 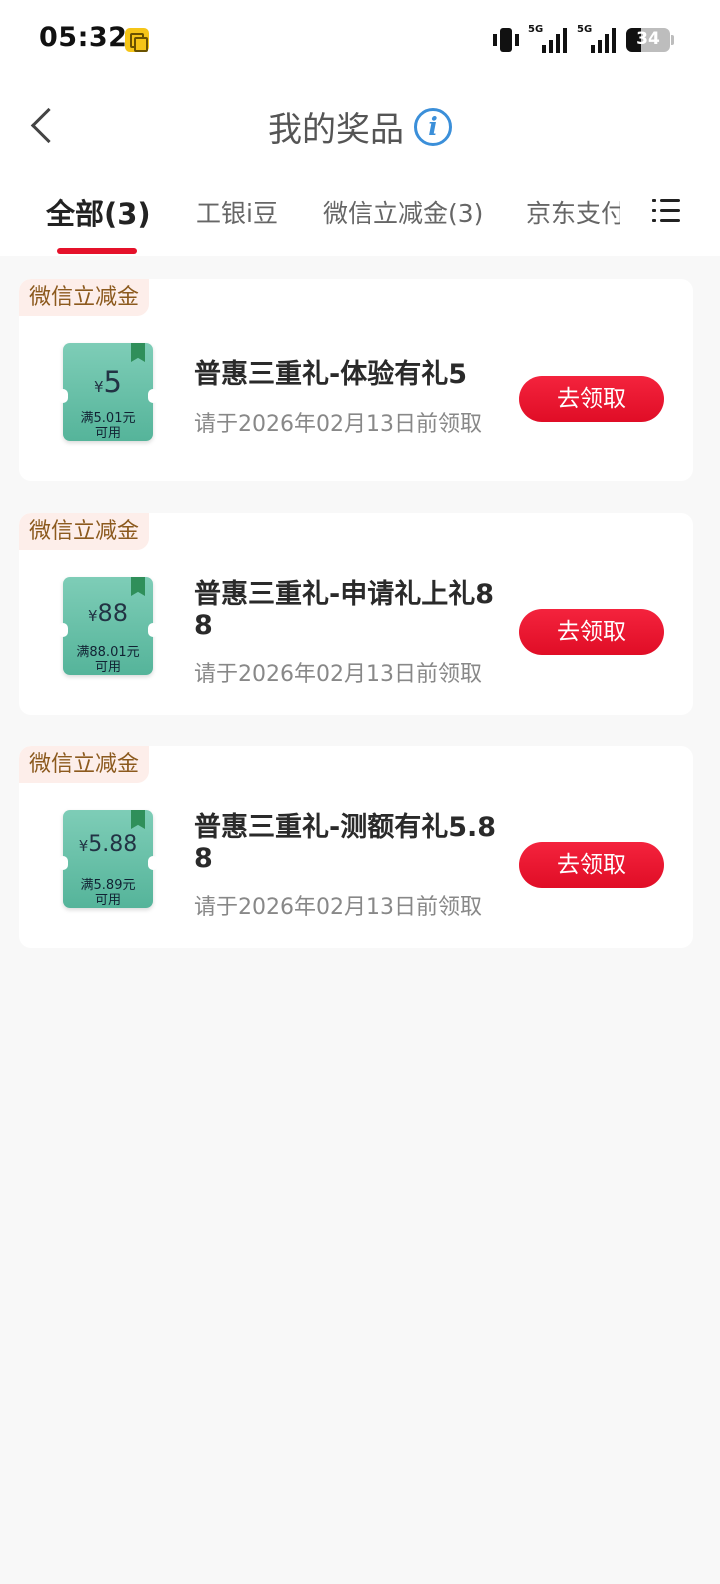 What do you see at coordinates (108, 885) in the screenshot?
I see `coupon-condition-line-1: 满5.89元` at bounding box center [108, 885].